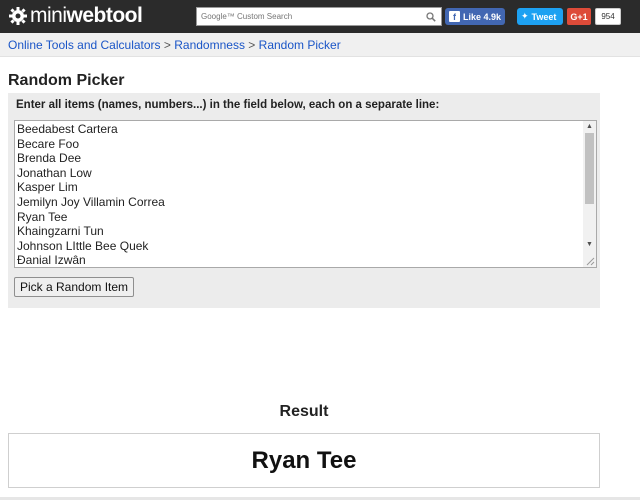  I want to click on textarea-scrollbar: ▲ ▼, so click(589, 194).